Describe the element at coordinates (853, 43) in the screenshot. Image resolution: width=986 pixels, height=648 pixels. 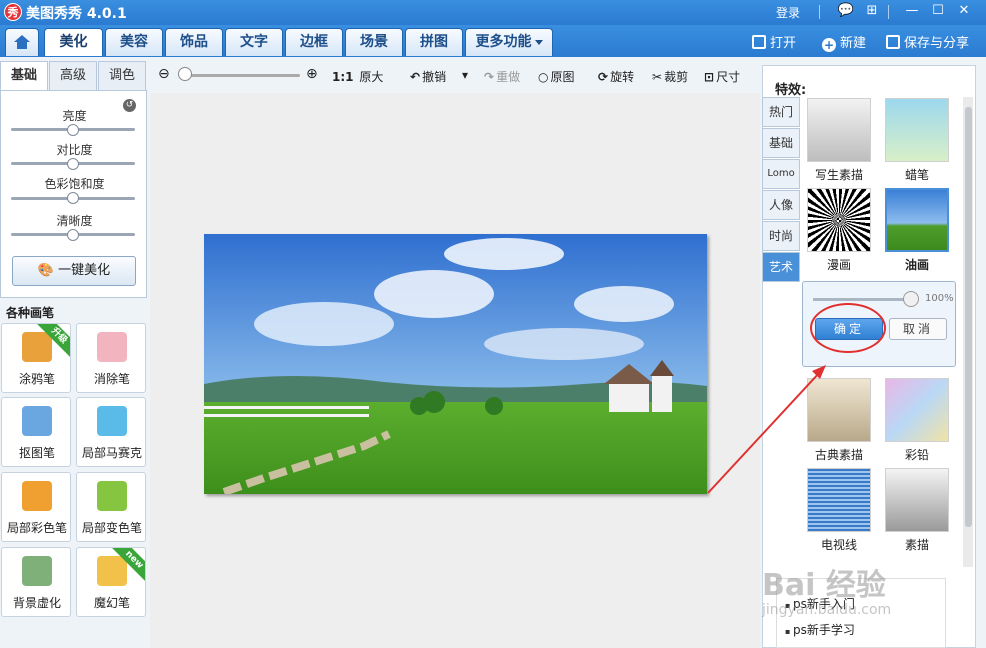
I see `new-label: 新建` at that location.